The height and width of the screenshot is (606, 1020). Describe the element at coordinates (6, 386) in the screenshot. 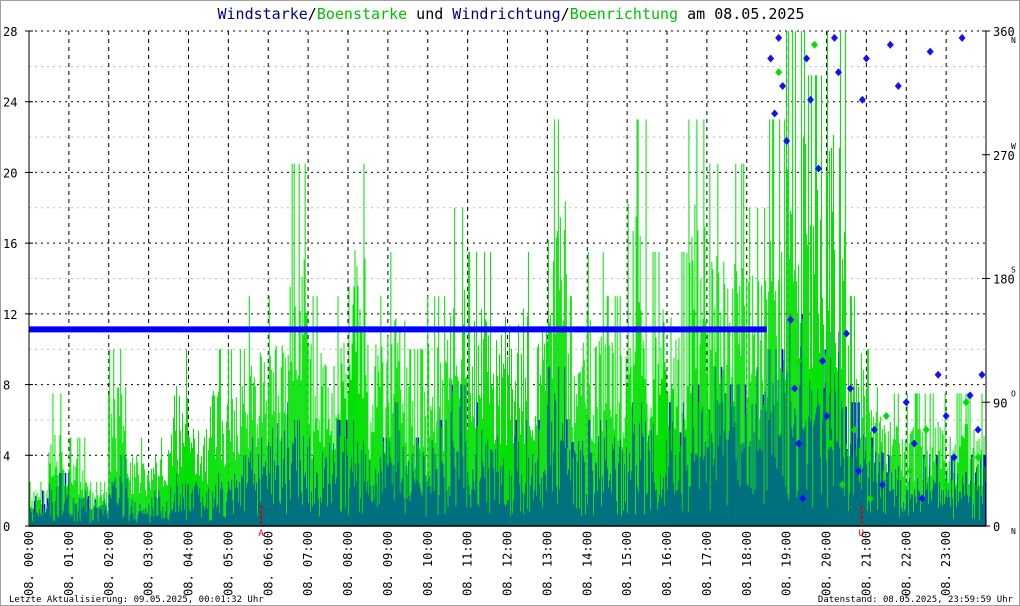

I see `y-left-tick-label: 8` at that location.